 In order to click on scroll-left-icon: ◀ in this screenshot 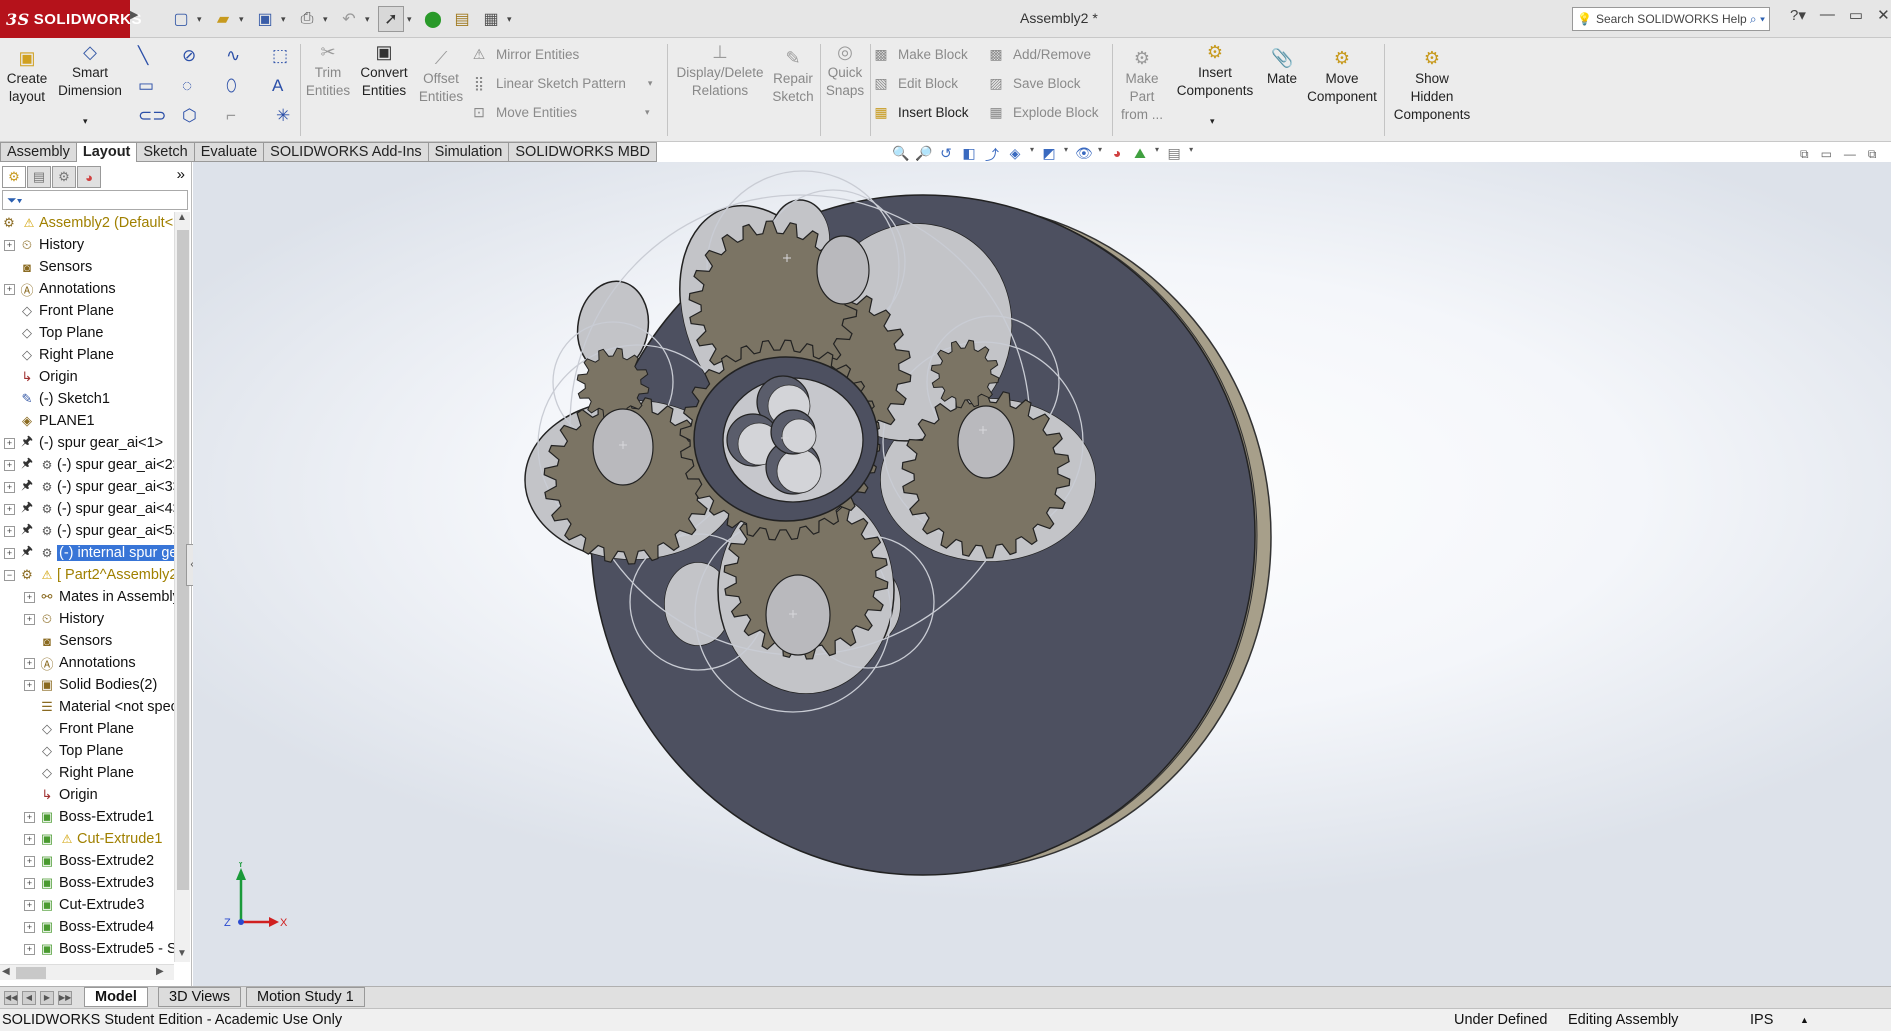, I will do `click(6, 971)`.